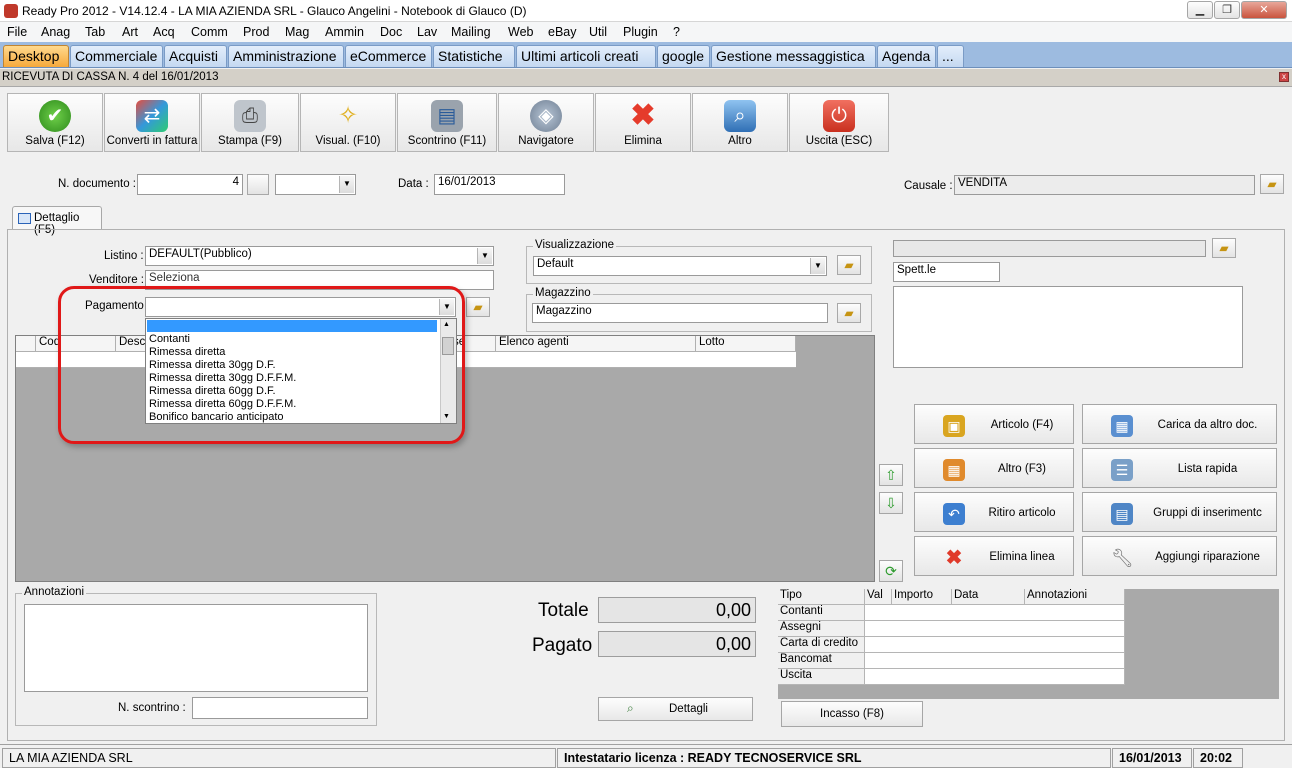  I want to click on tab-agenda: Agenda, so click(906, 56).